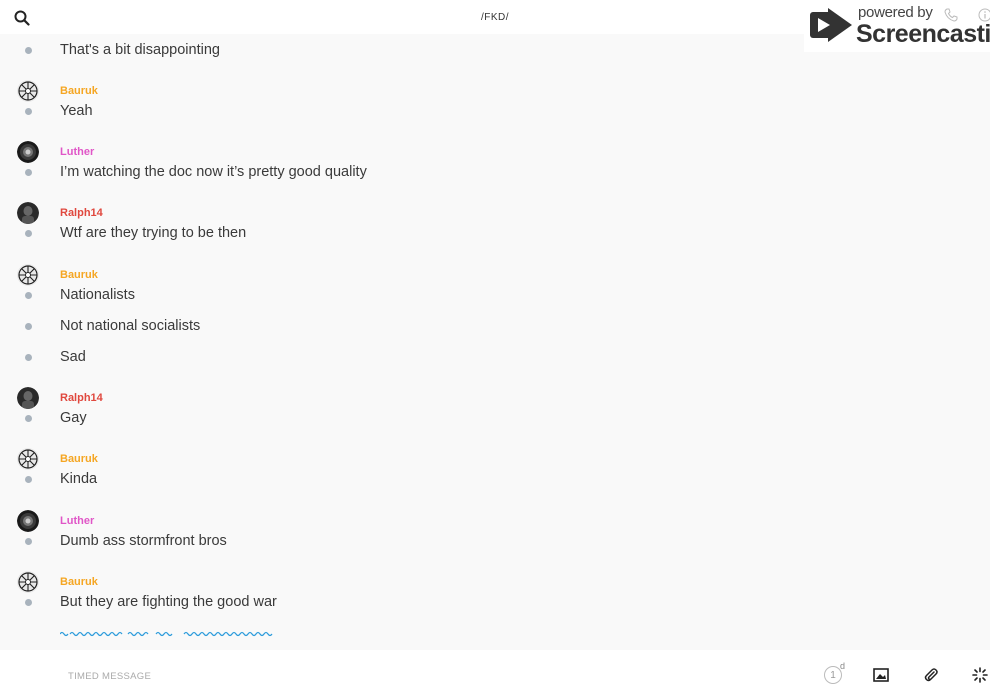 This screenshot has width=990, height=700. I want to click on message-text: Sad, so click(73, 357).